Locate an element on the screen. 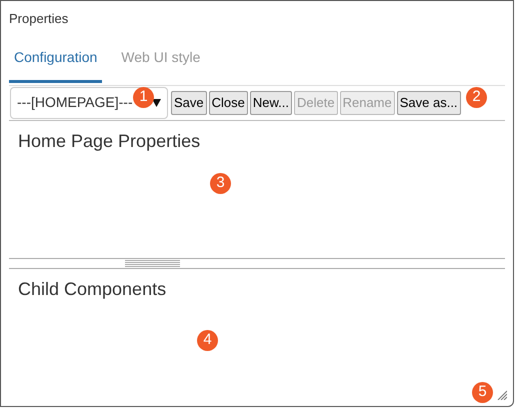  callout-badge: 1 is located at coordinates (143, 97).